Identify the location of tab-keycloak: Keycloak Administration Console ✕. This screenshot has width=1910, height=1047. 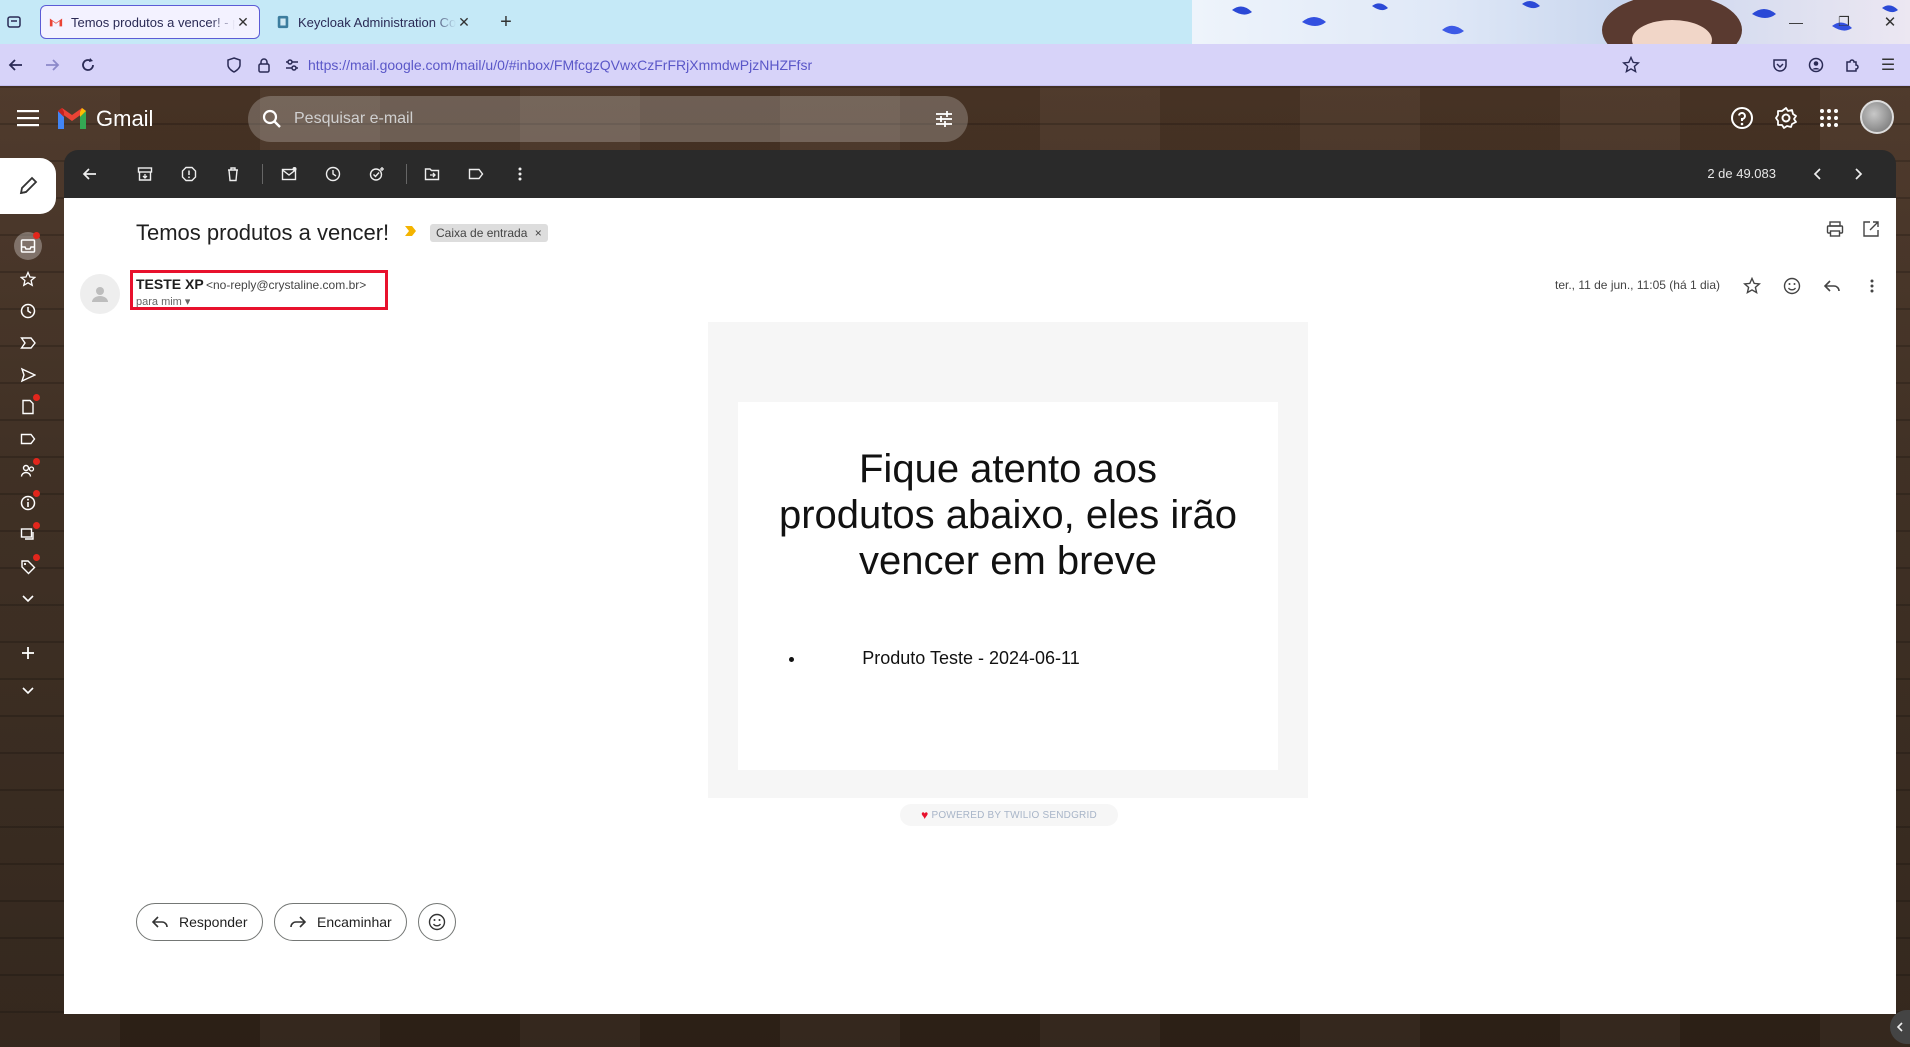
(374, 22).